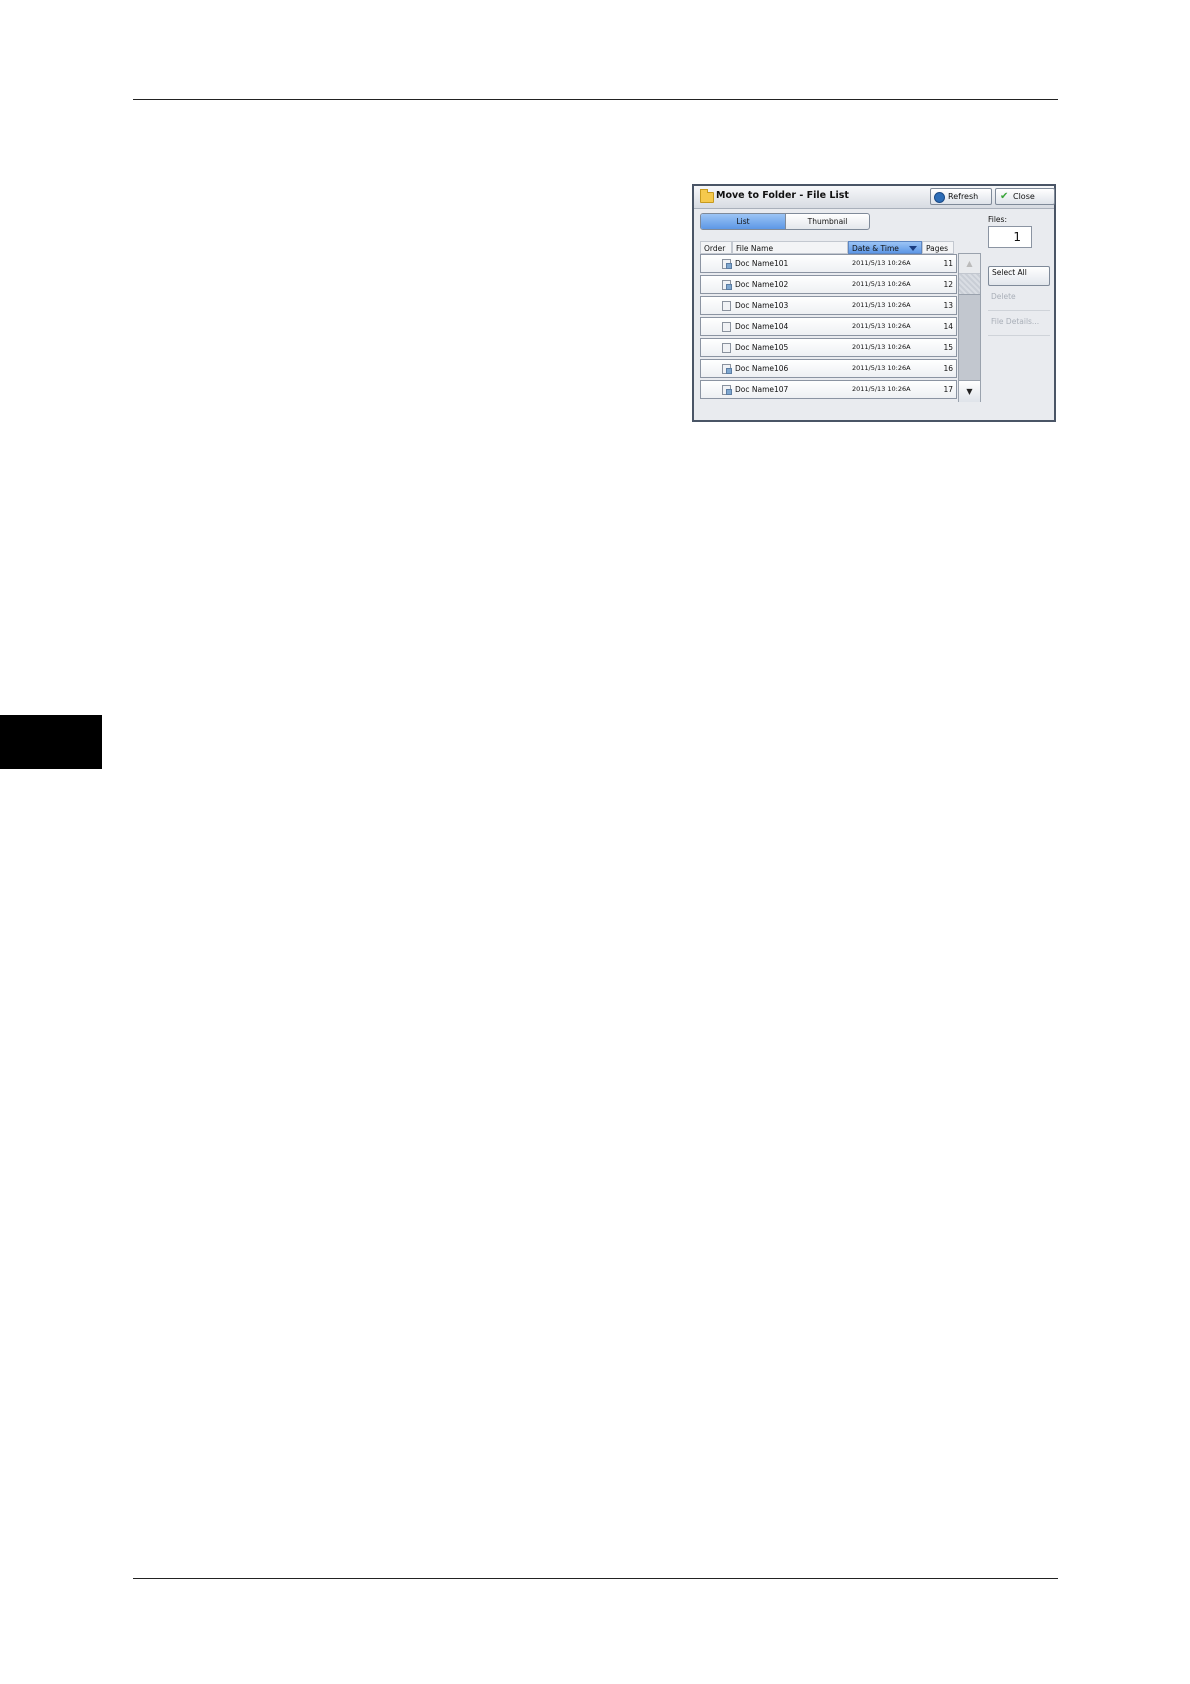  Describe the element at coordinates (762, 305) in the screenshot. I see `file-name: Doc Name103` at that location.